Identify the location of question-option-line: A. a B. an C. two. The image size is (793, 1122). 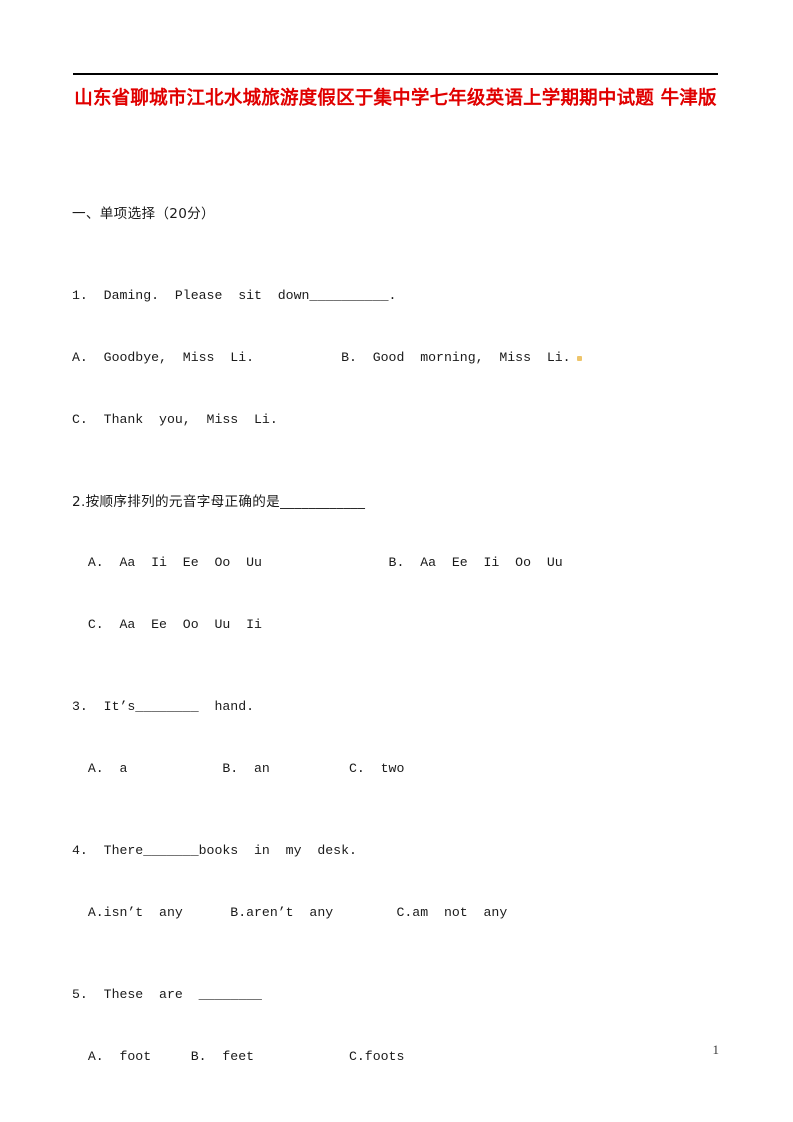
(238, 768).